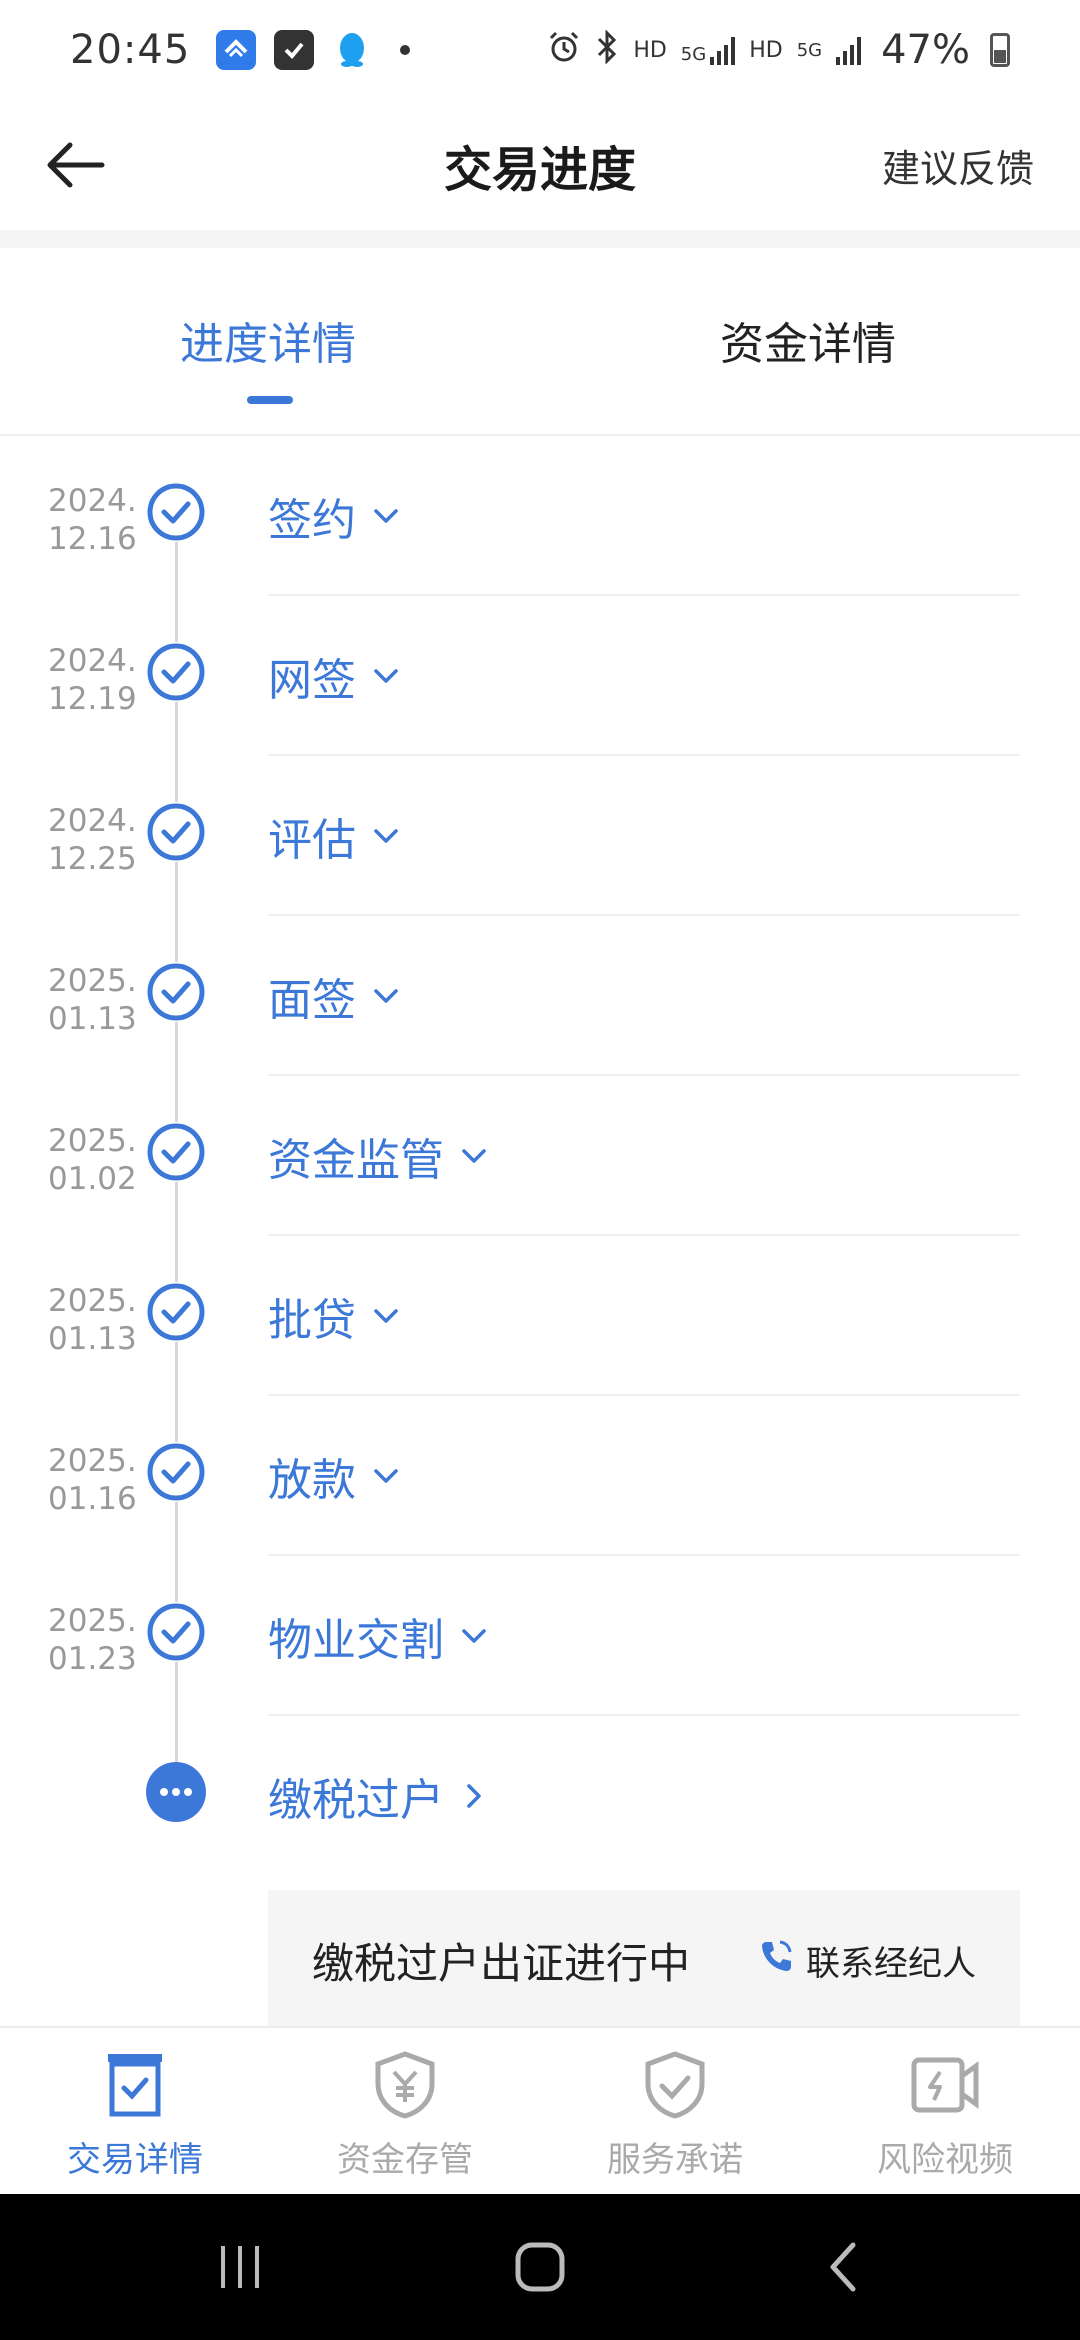  Describe the element at coordinates (675, 2160) in the screenshot. I see `nav-label: 服务承诺` at that location.